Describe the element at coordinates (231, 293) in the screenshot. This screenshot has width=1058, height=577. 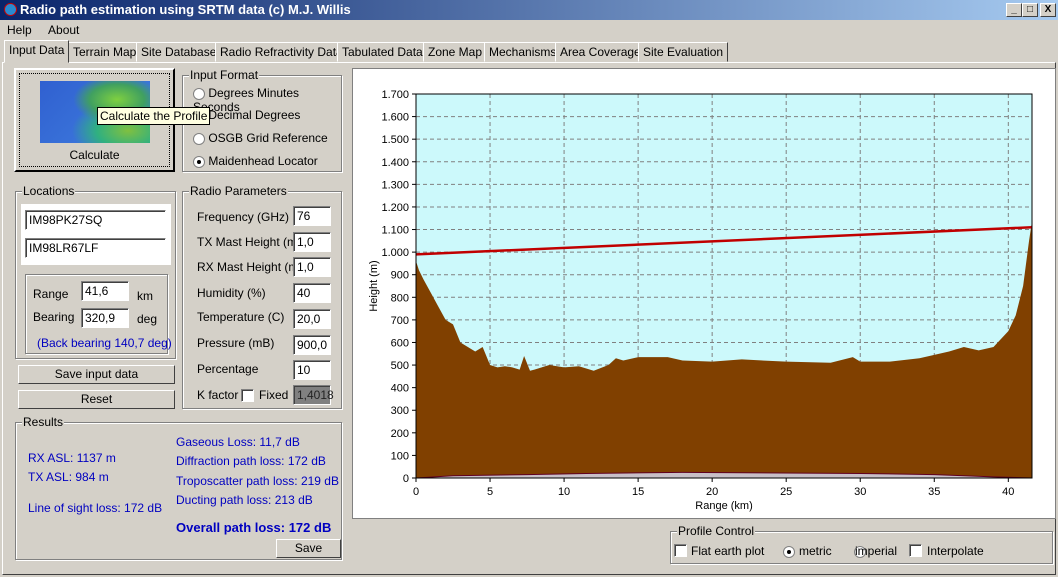
I see `humidity-label: Humidity (%)` at that location.